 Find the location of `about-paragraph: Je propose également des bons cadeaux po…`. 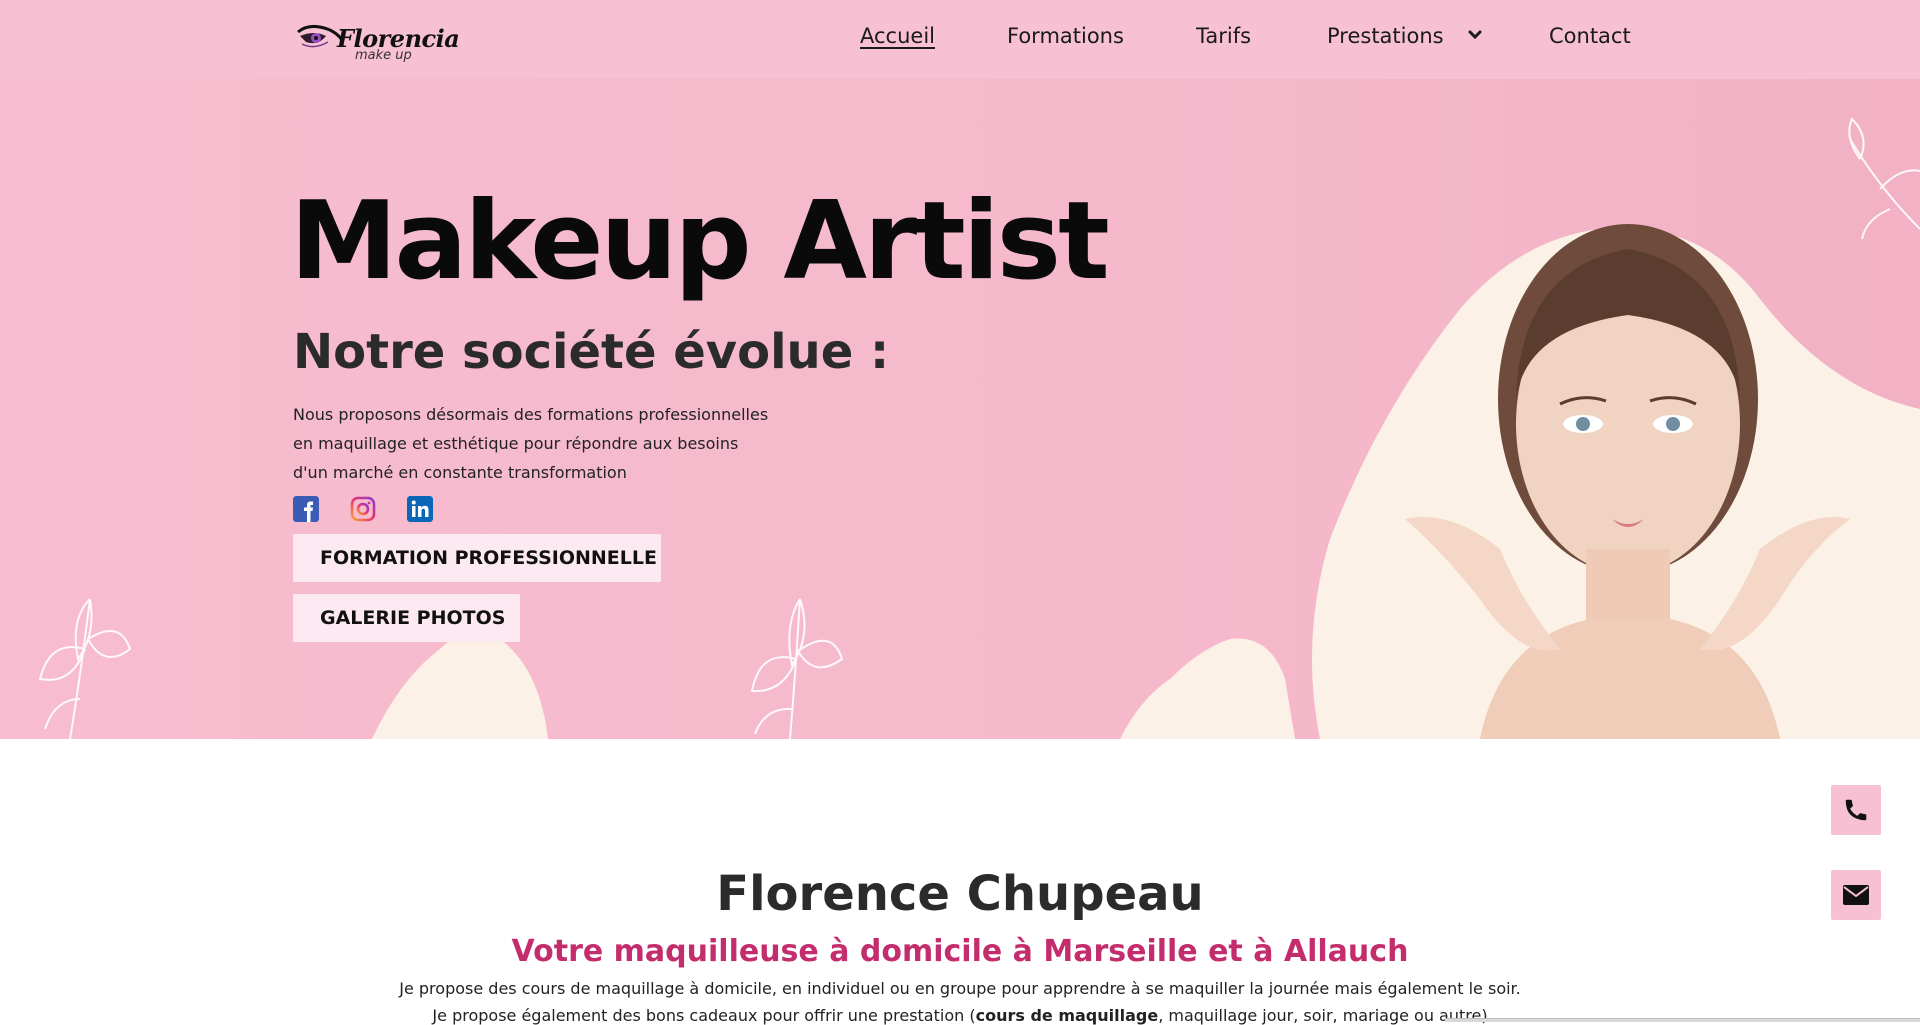

about-paragraph: Je propose également des bons cadeaux po… is located at coordinates (960, 1015).